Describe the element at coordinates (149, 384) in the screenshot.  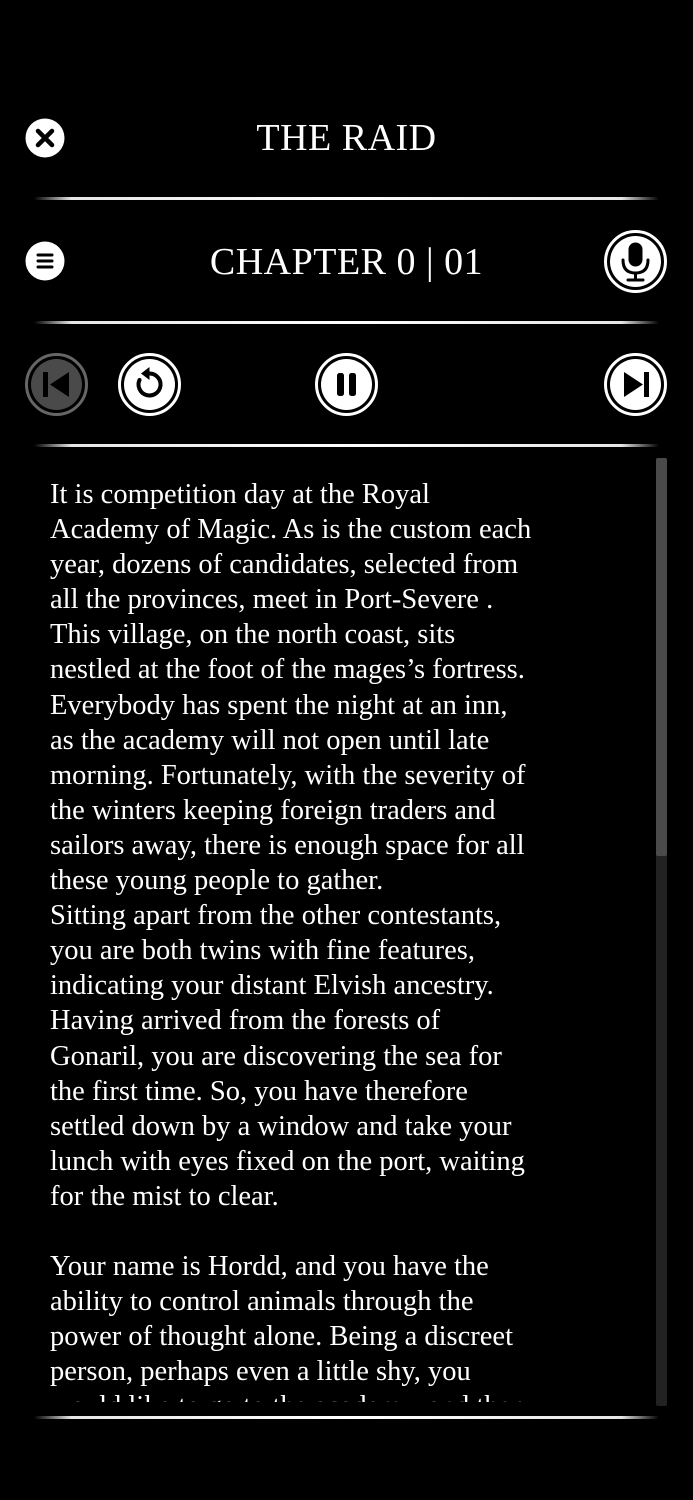
I see `replay-icon` at that location.